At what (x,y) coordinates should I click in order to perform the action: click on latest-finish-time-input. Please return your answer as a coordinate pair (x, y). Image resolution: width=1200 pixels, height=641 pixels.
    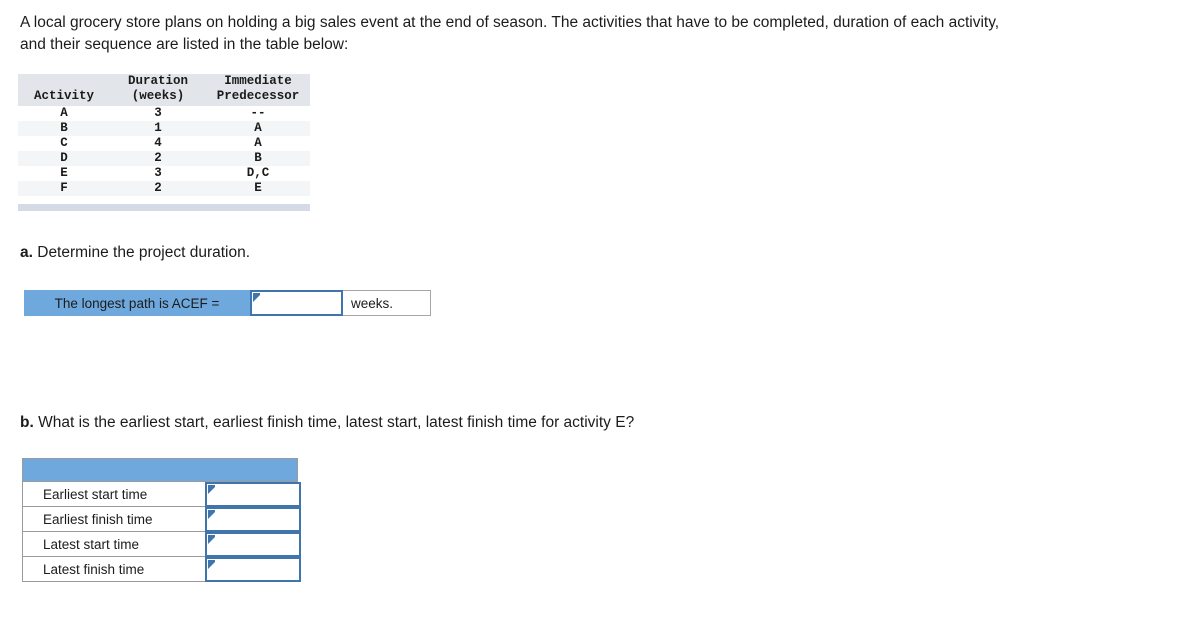
    Looking at the image, I should click on (253, 569).